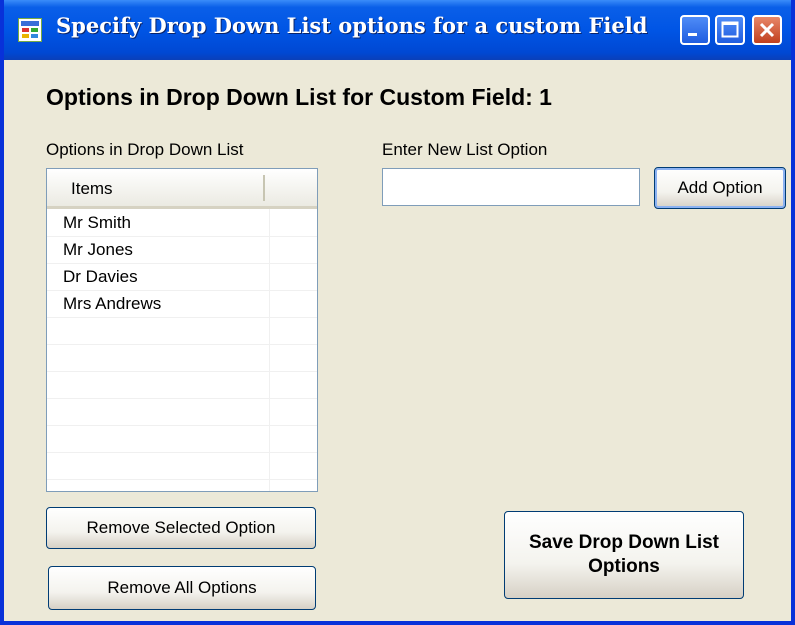 This screenshot has width=795, height=625. What do you see at coordinates (92, 189) in the screenshot?
I see `column-header-items: Items` at bounding box center [92, 189].